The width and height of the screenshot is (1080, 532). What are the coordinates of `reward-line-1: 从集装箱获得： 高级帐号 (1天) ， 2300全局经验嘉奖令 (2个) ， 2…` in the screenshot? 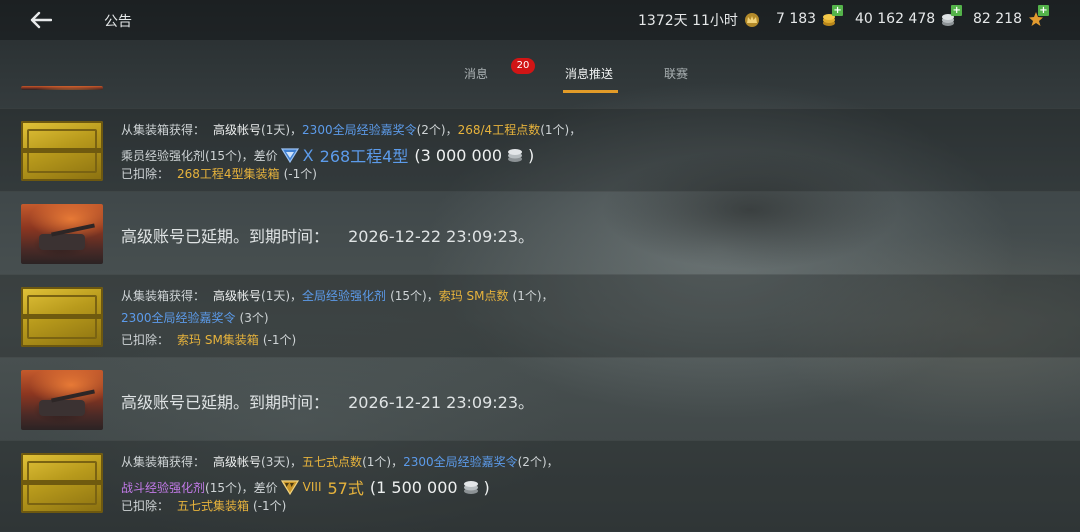 It's located at (351, 129).